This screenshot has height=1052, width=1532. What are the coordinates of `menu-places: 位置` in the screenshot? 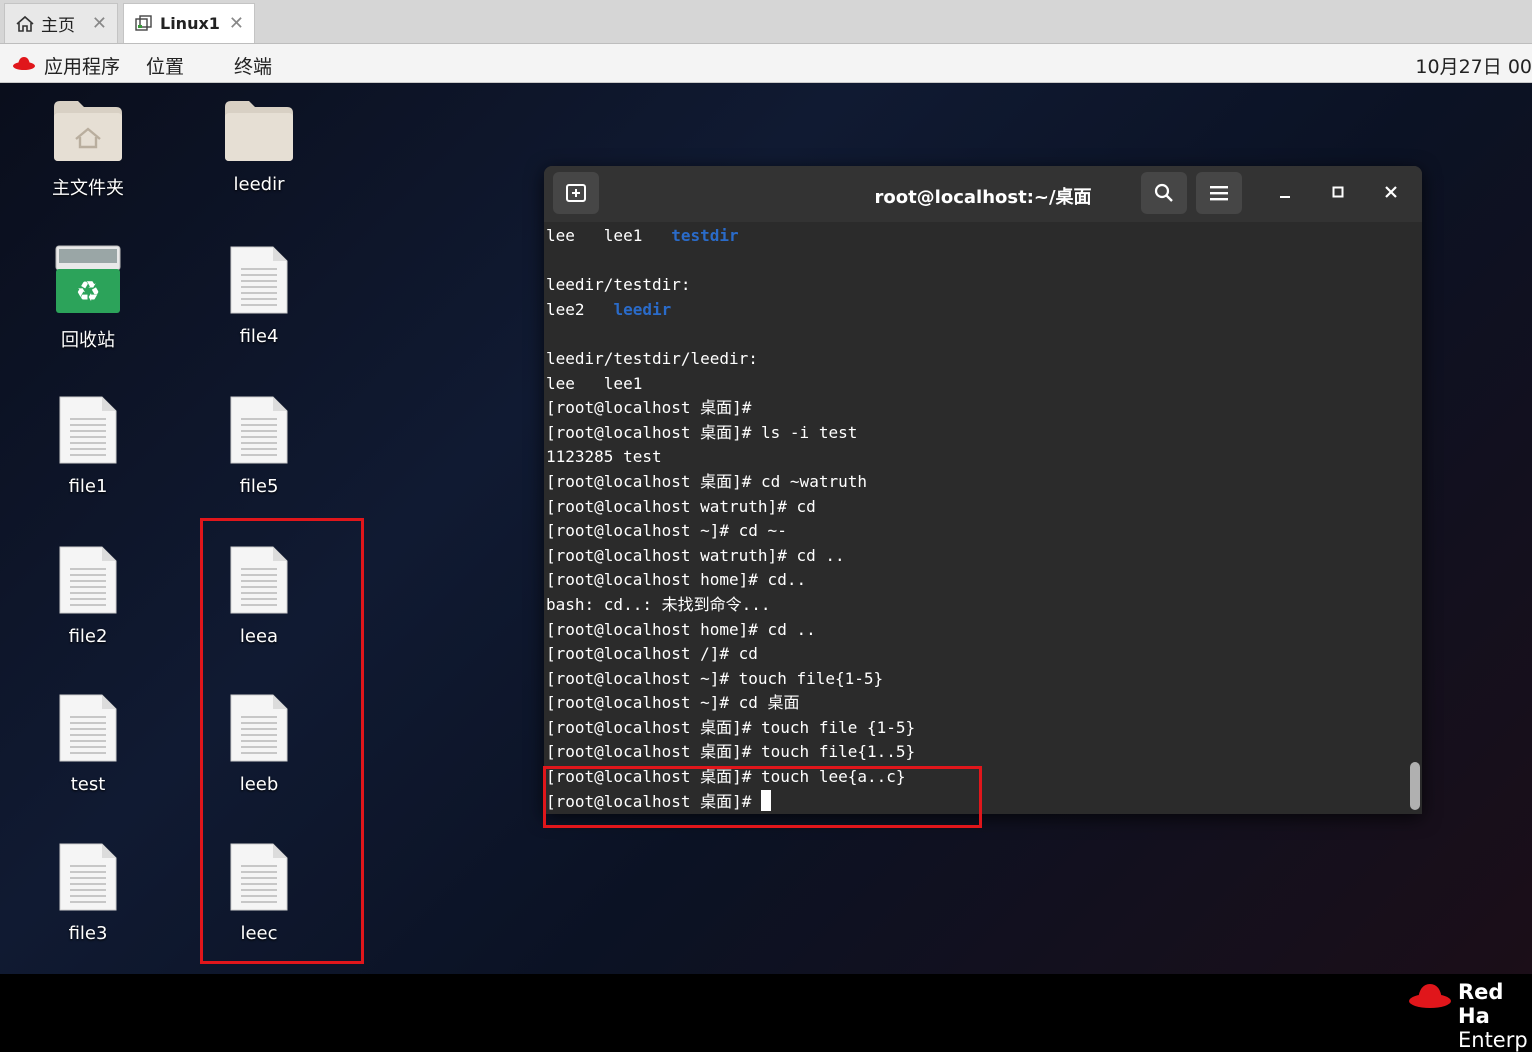 It's located at (165, 65).